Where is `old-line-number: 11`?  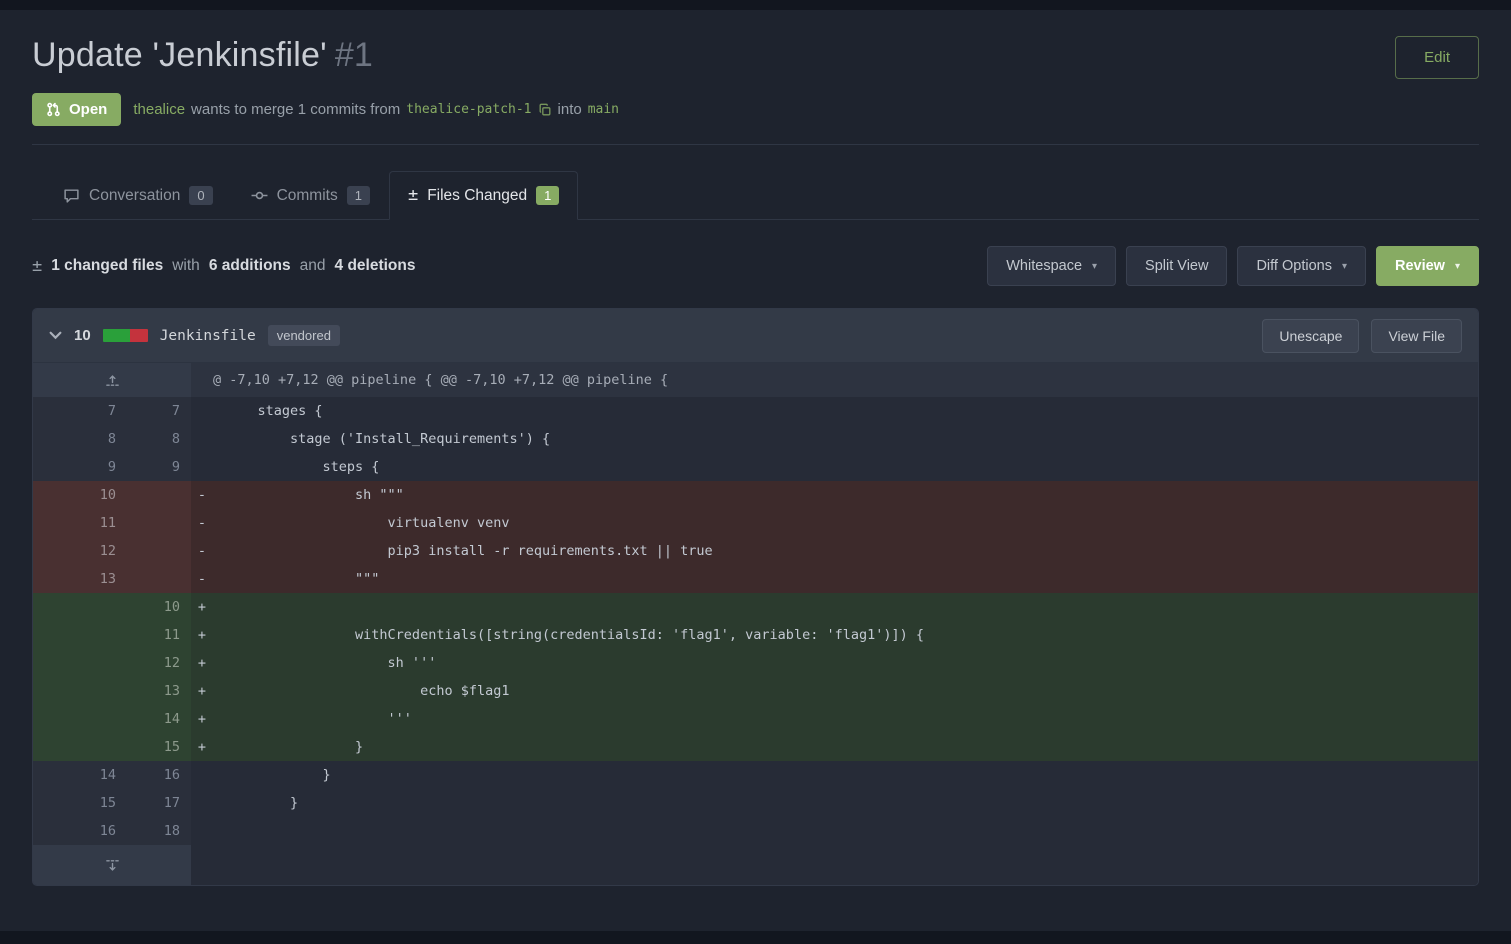 old-line-number: 11 is located at coordinates (80, 523).